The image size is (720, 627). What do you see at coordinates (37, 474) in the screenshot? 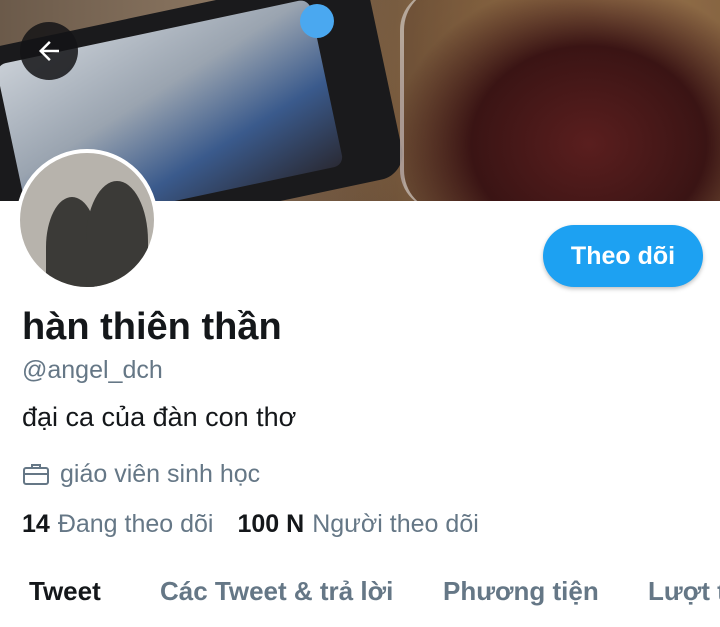
I see `briefcase-icon` at bounding box center [37, 474].